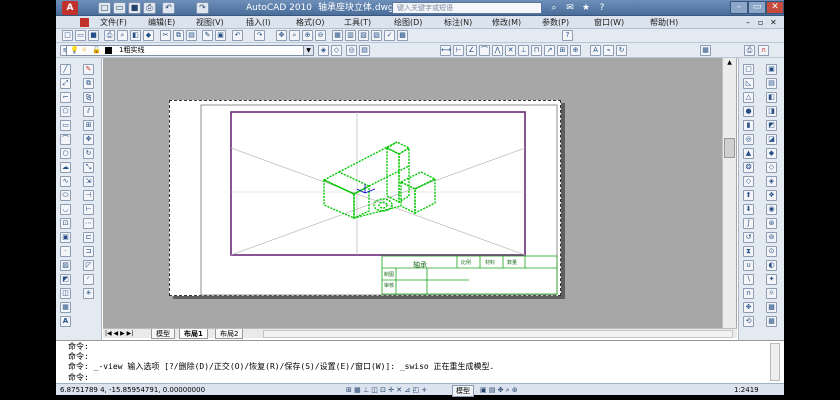  I want to click on 3d-rotate-icon: ⟲, so click(748, 321).